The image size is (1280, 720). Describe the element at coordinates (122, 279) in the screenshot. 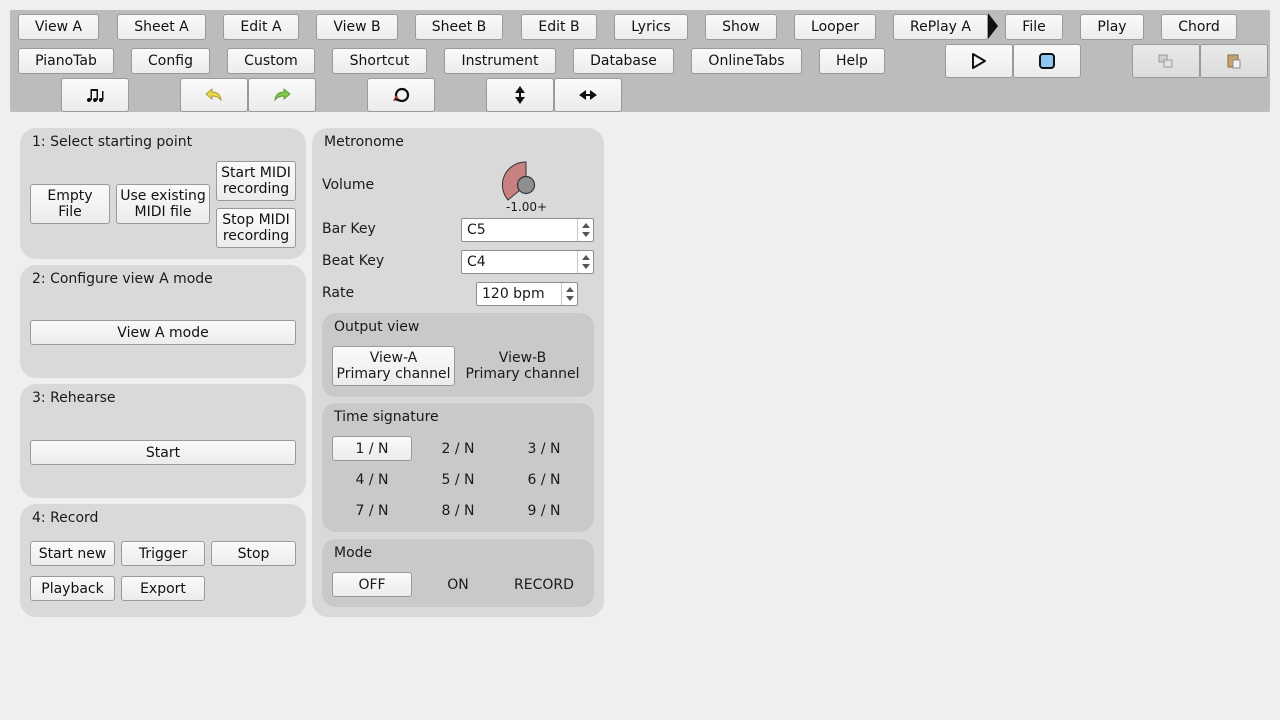

I see `step2-title: 2: Configure view A mode` at that location.